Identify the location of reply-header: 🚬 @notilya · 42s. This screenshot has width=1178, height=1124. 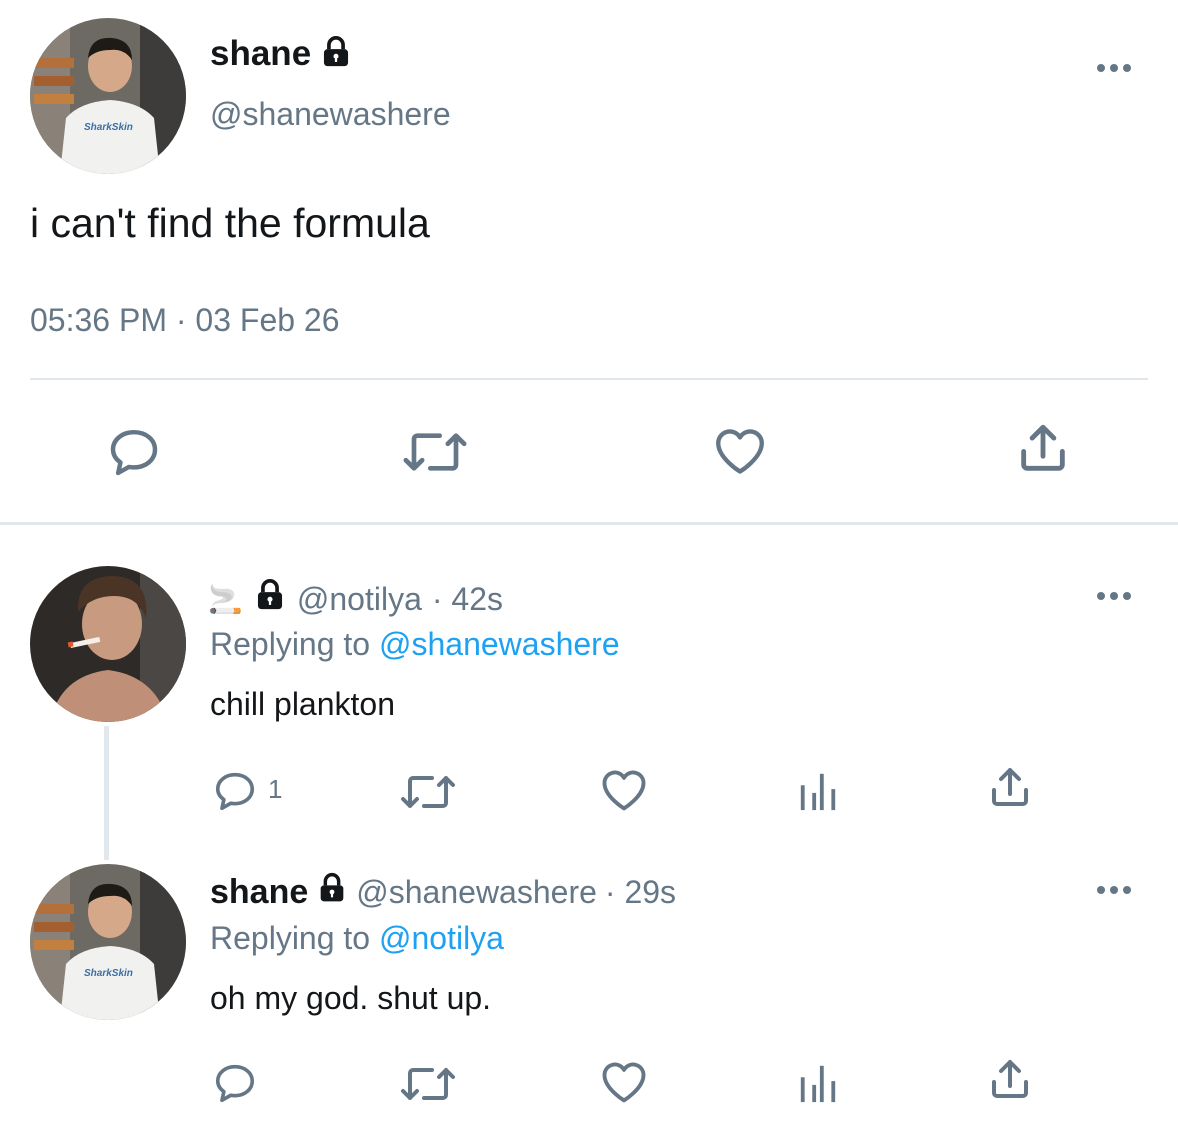
(355, 599).